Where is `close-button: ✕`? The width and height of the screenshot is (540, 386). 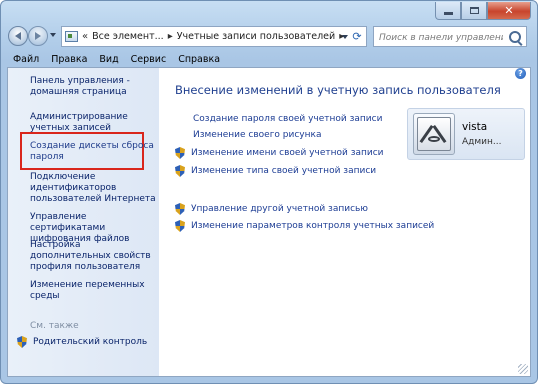
close-button: ✕ is located at coordinates (509, 11).